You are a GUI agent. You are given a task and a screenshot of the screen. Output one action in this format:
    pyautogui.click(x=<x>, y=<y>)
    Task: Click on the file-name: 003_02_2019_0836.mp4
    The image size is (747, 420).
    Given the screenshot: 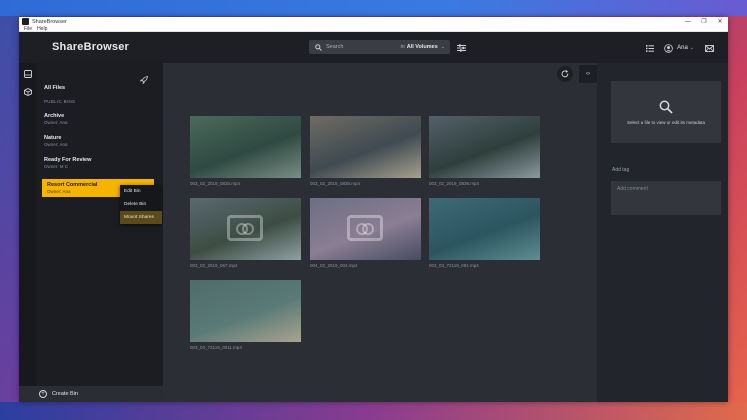 What is the action you would take?
    pyautogui.click(x=454, y=183)
    